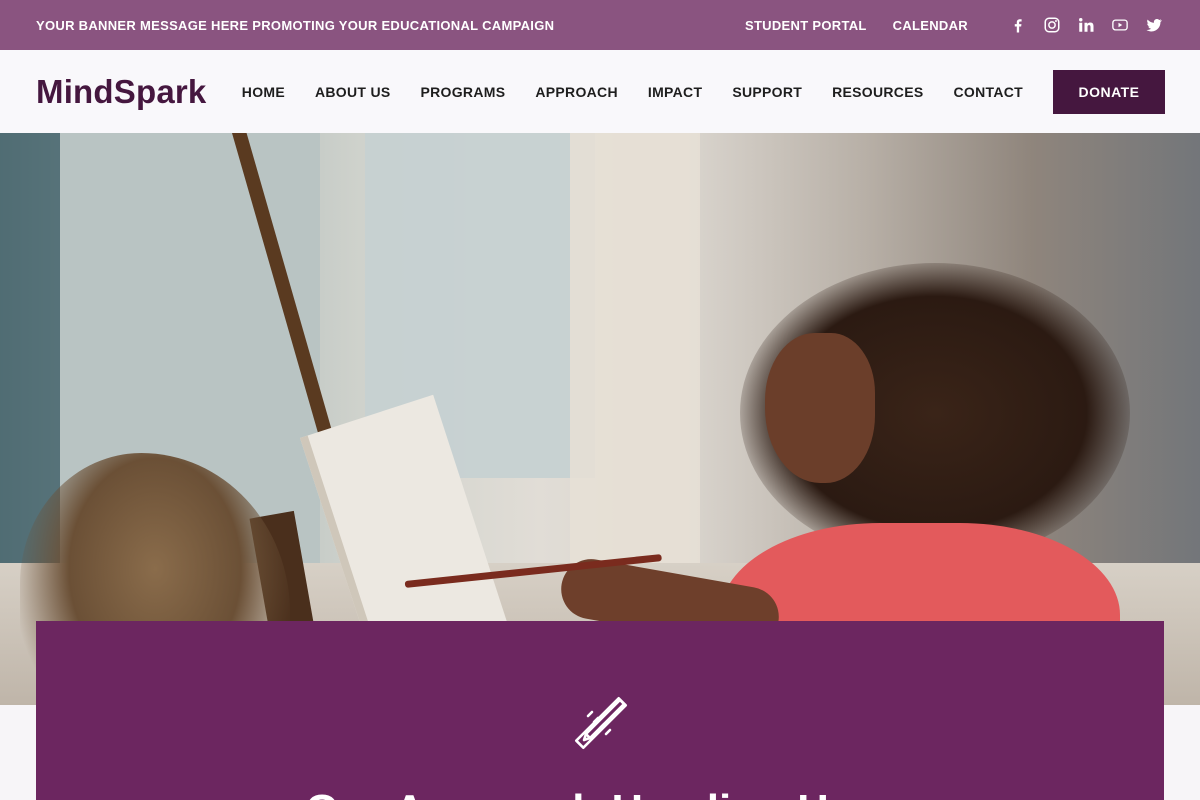 This screenshot has width=1200, height=800. Describe the element at coordinates (576, 92) in the screenshot. I see `nav-approach: APPROACH` at that location.